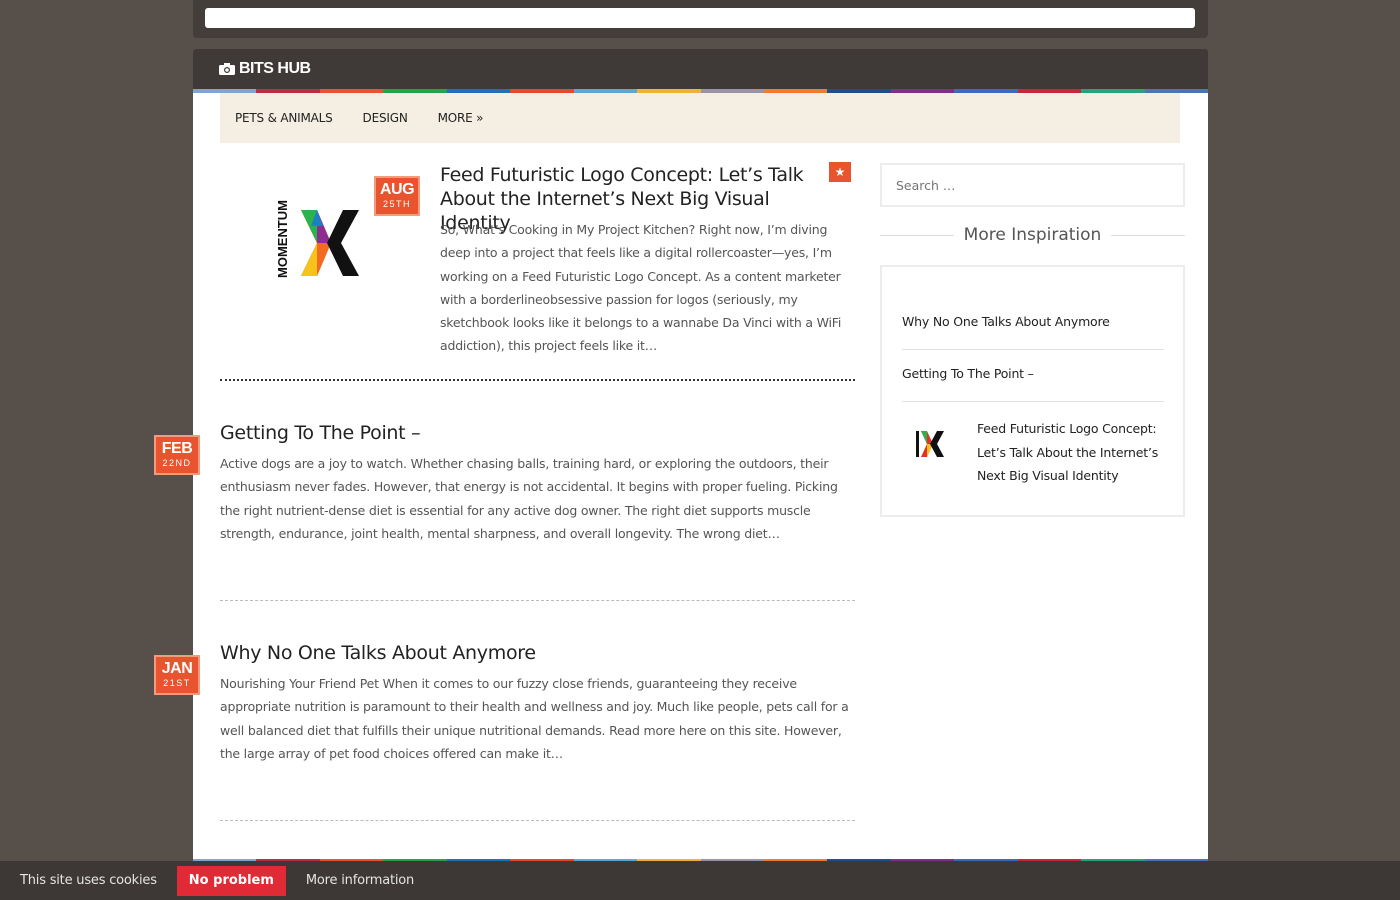 The width and height of the screenshot is (1400, 900). I want to click on date-month: FEB, so click(177, 448).